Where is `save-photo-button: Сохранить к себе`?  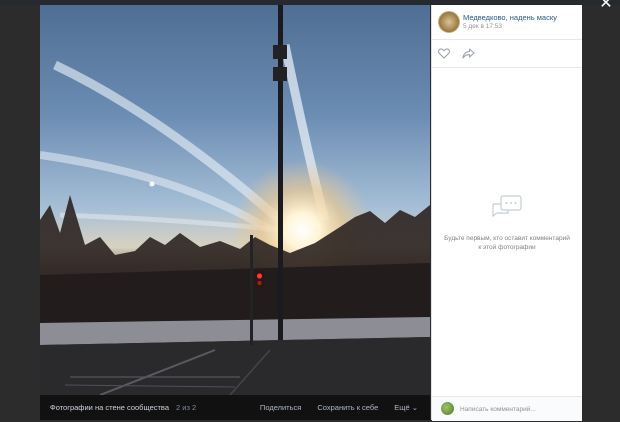 save-photo-button: Сохранить к себе is located at coordinates (347, 407).